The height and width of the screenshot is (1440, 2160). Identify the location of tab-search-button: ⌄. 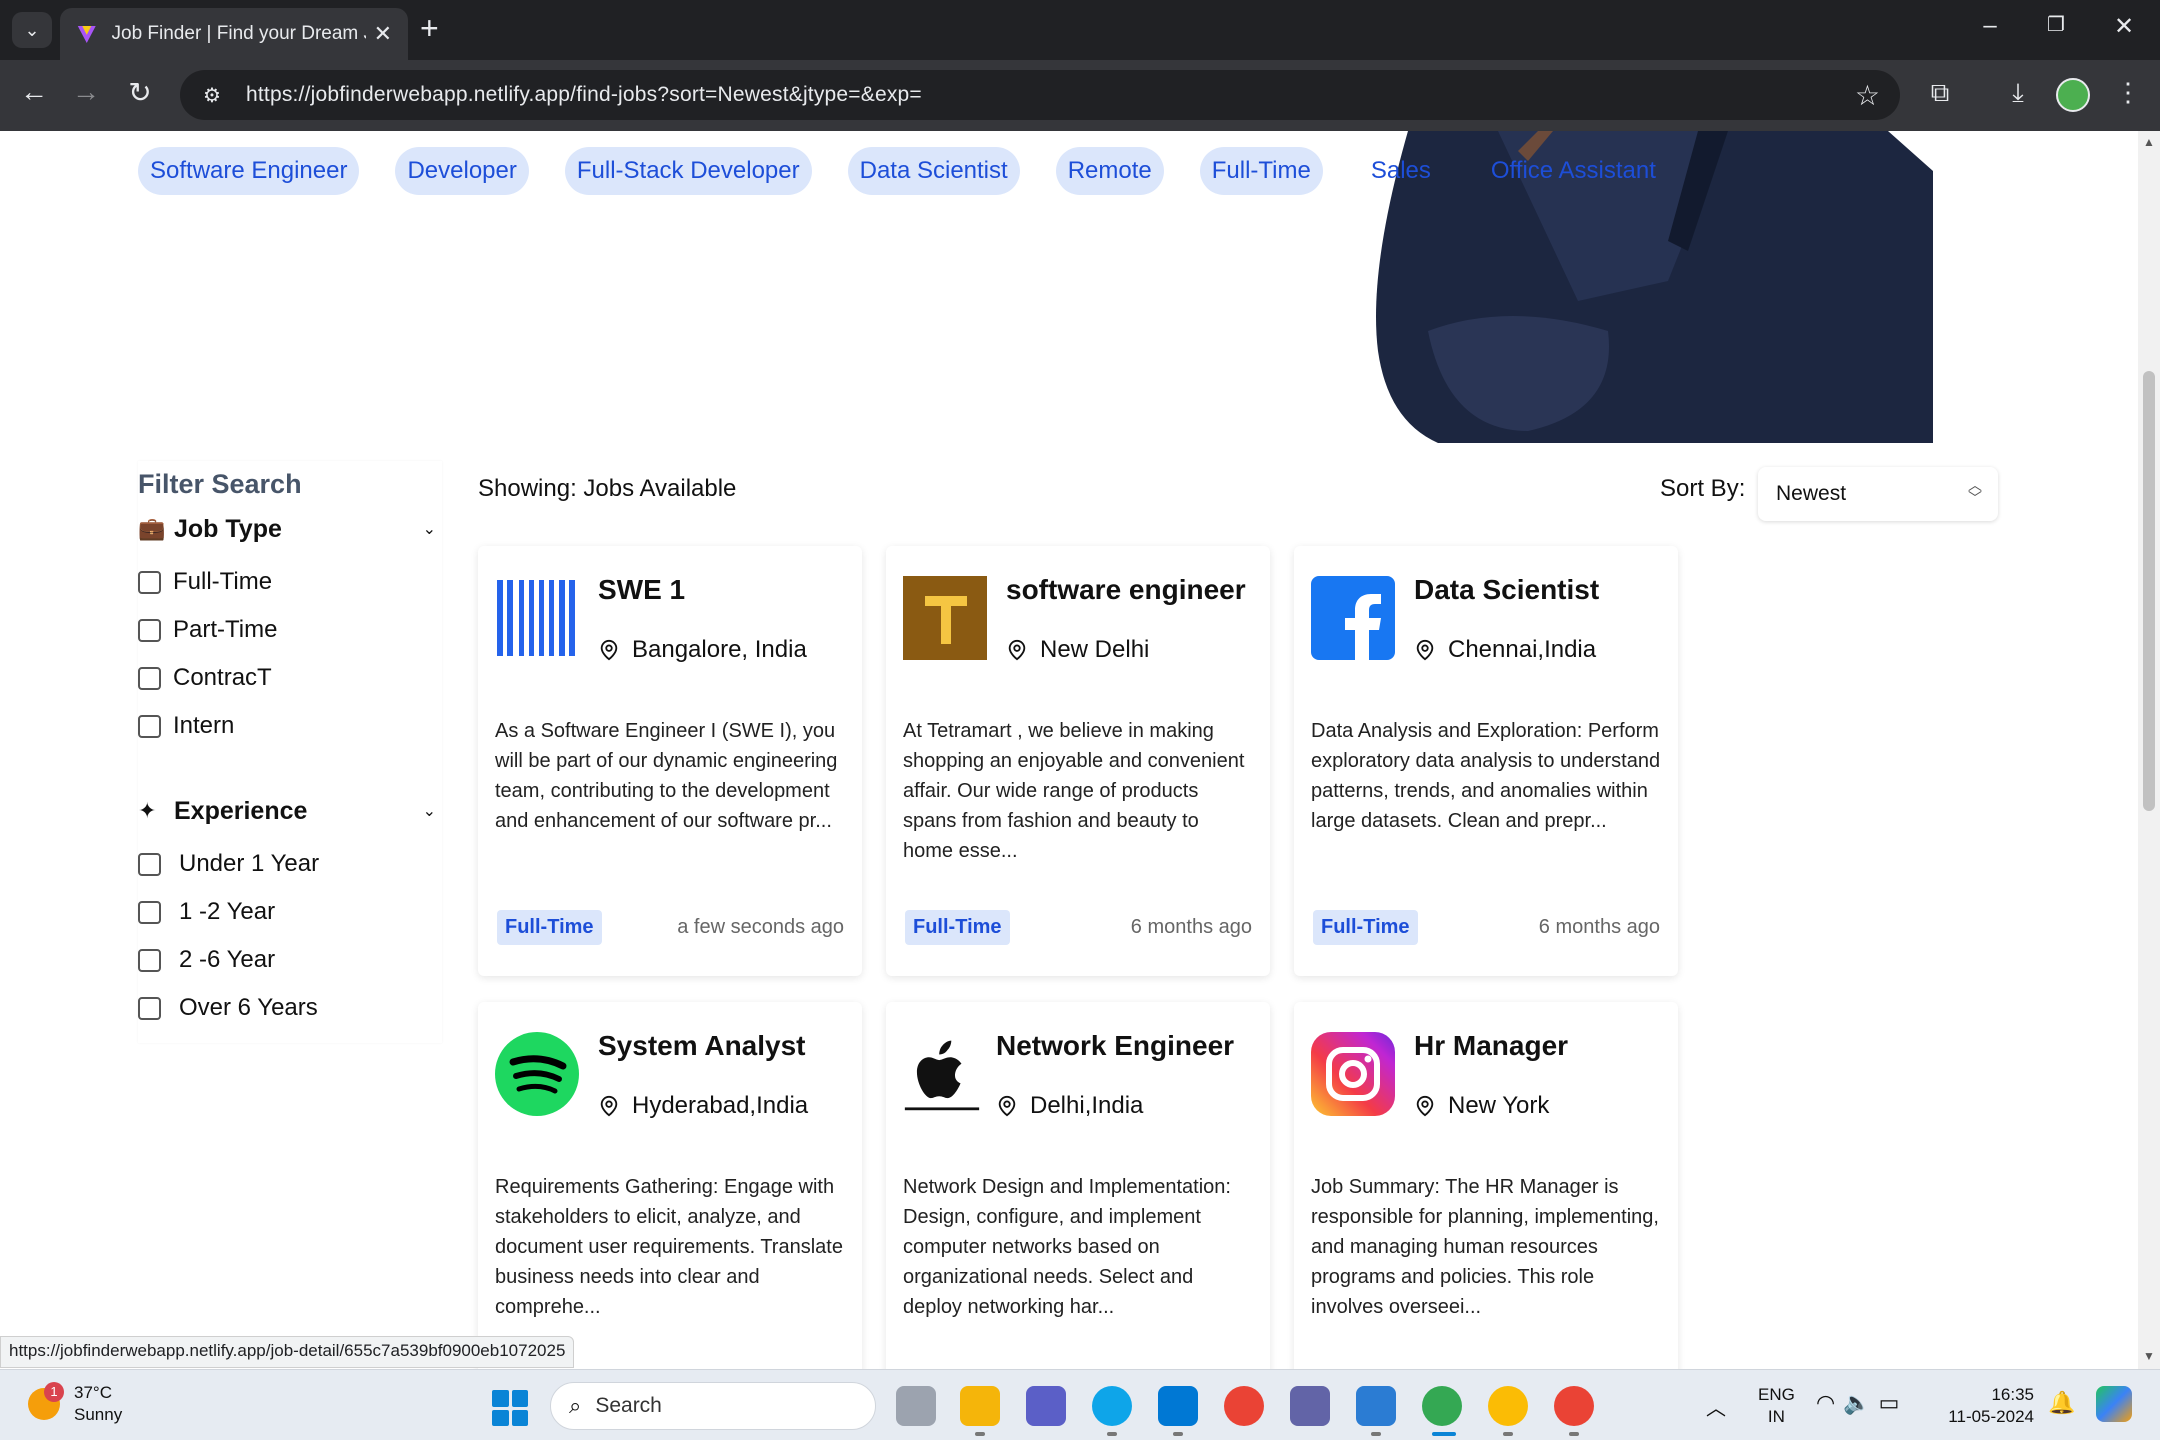
(32, 30).